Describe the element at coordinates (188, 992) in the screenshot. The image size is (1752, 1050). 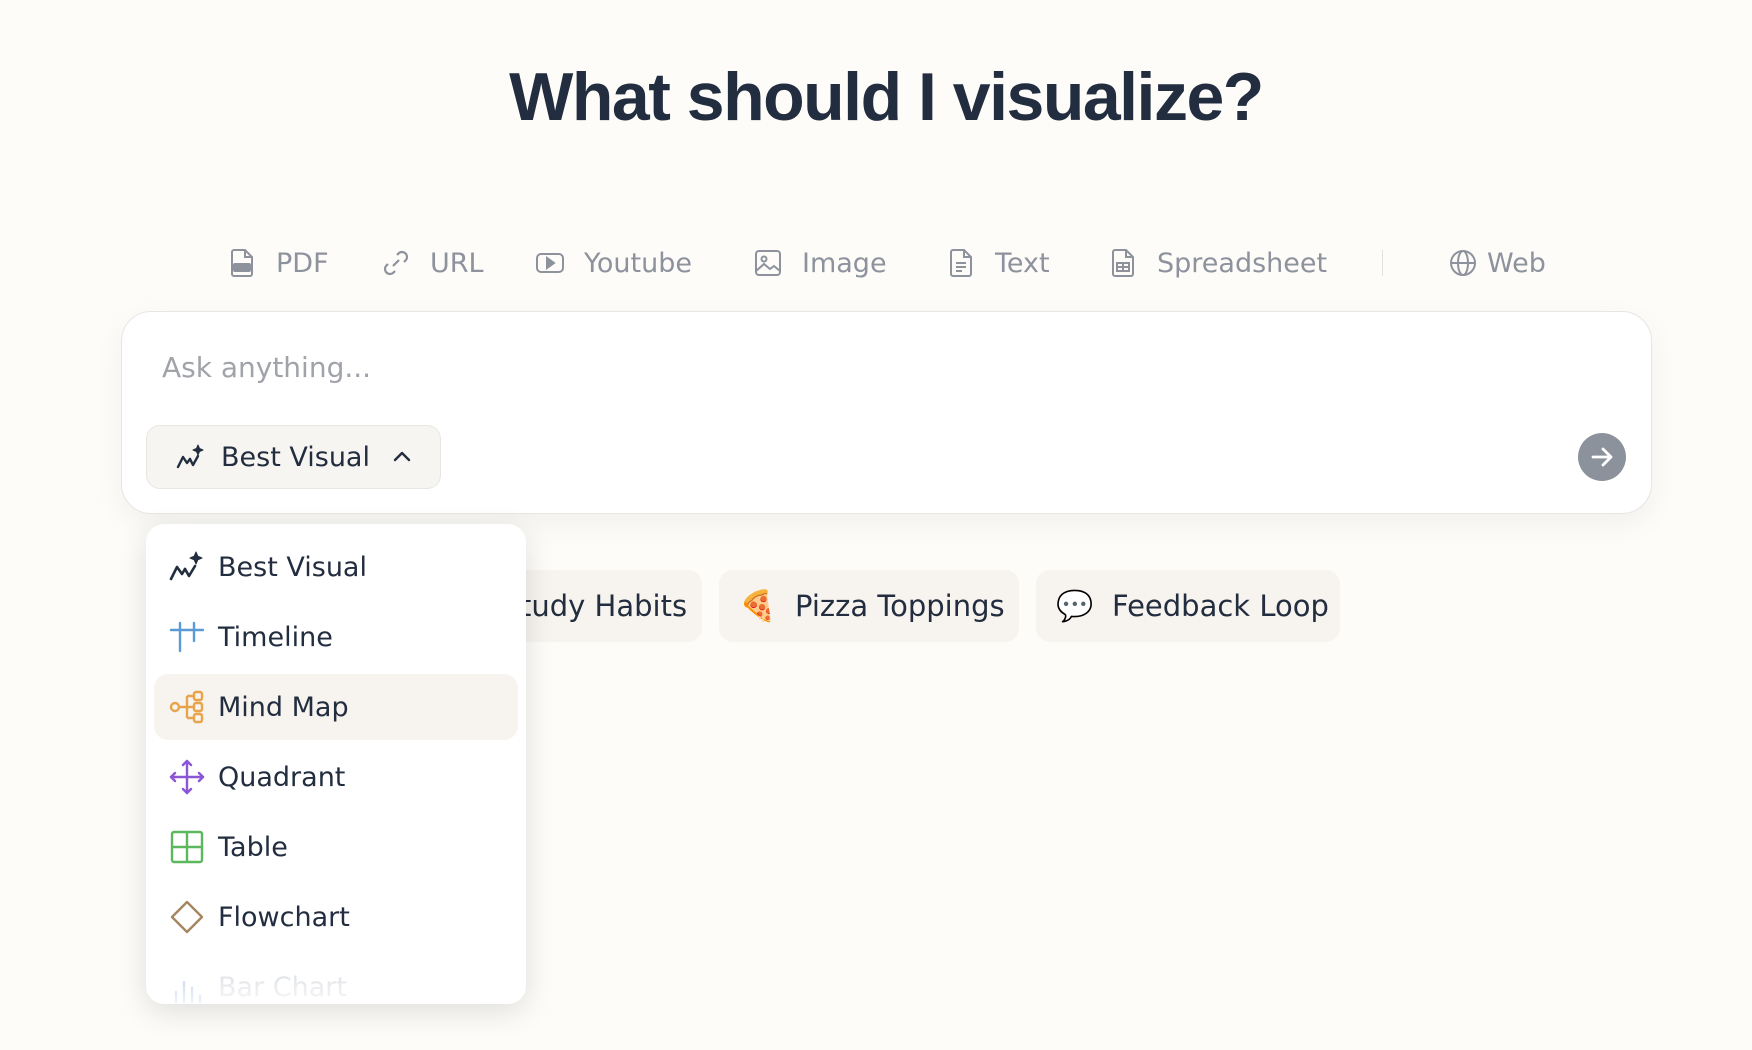
I see `bar-chart-icon` at that location.